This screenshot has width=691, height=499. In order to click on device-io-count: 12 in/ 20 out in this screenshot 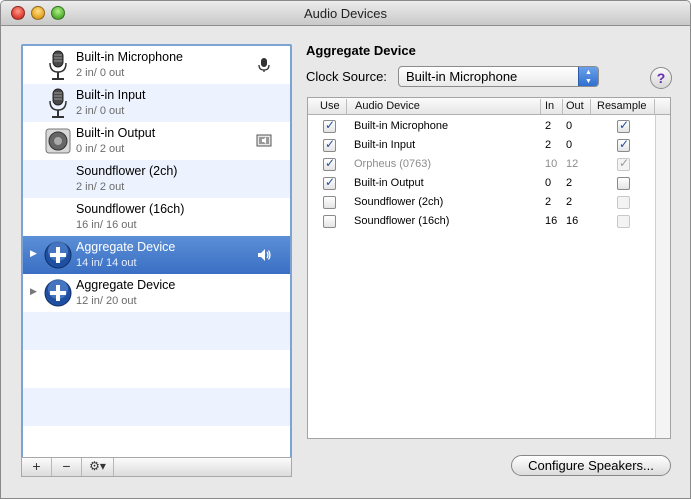, I will do `click(106, 301)`.